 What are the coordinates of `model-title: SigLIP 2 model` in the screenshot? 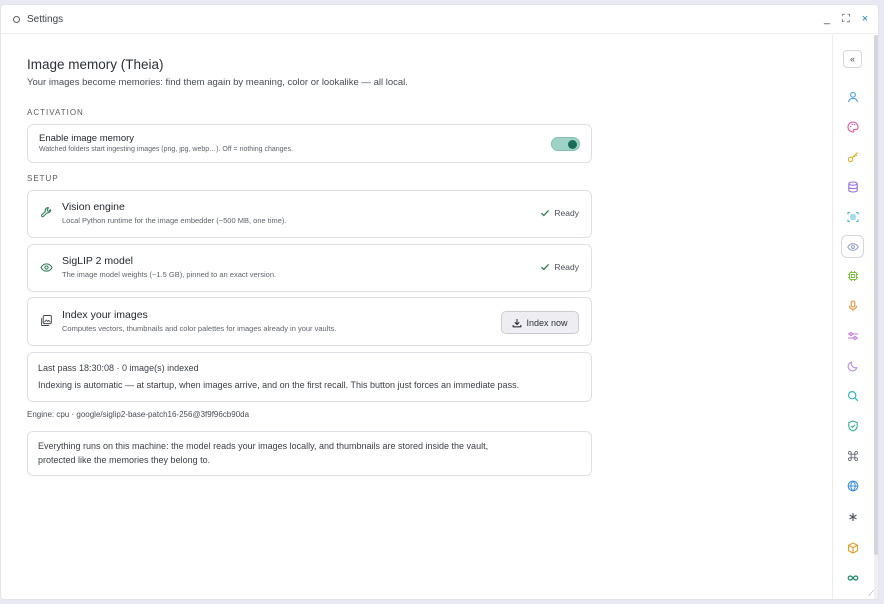 It's located at (98, 261).